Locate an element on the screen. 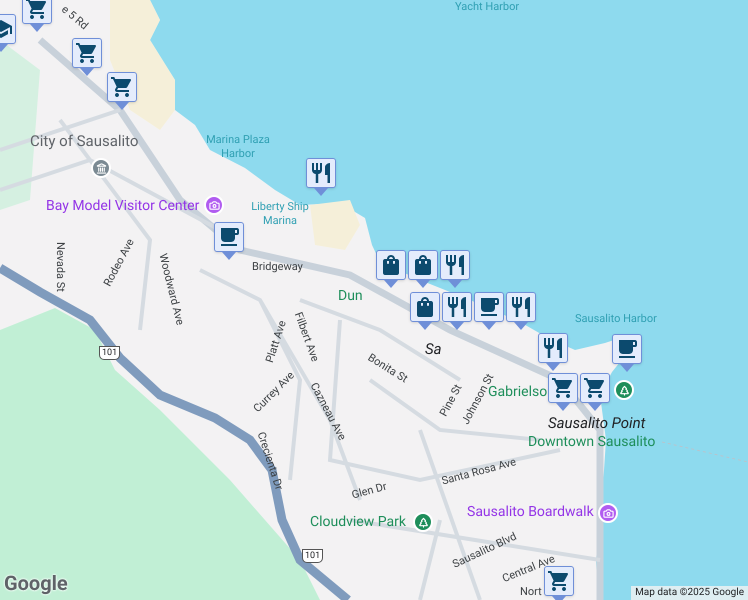 The width and height of the screenshot is (748, 600). map-label: Bay Model Visitor Center is located at coordinates (123, 206).